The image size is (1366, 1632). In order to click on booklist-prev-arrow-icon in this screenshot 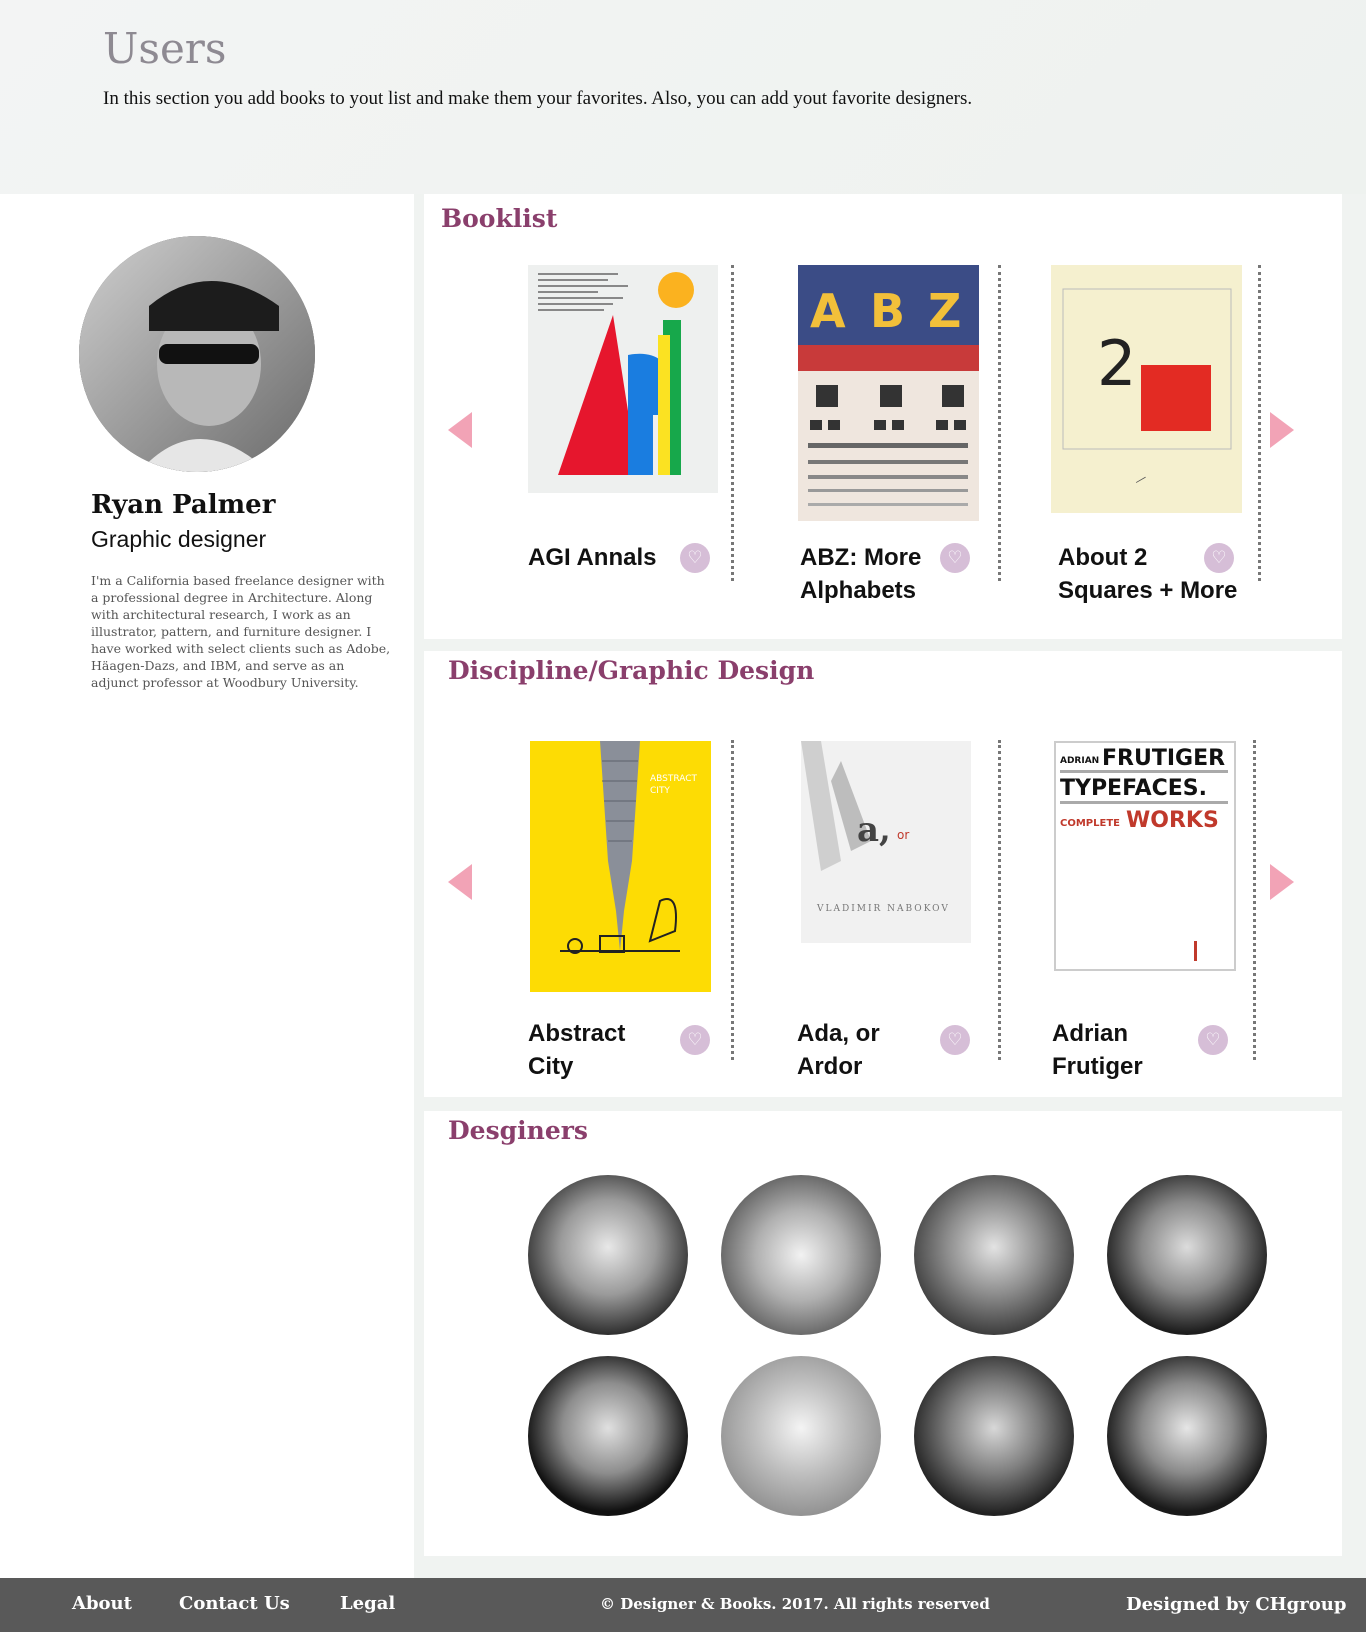, I will do `click(460, 430)`.